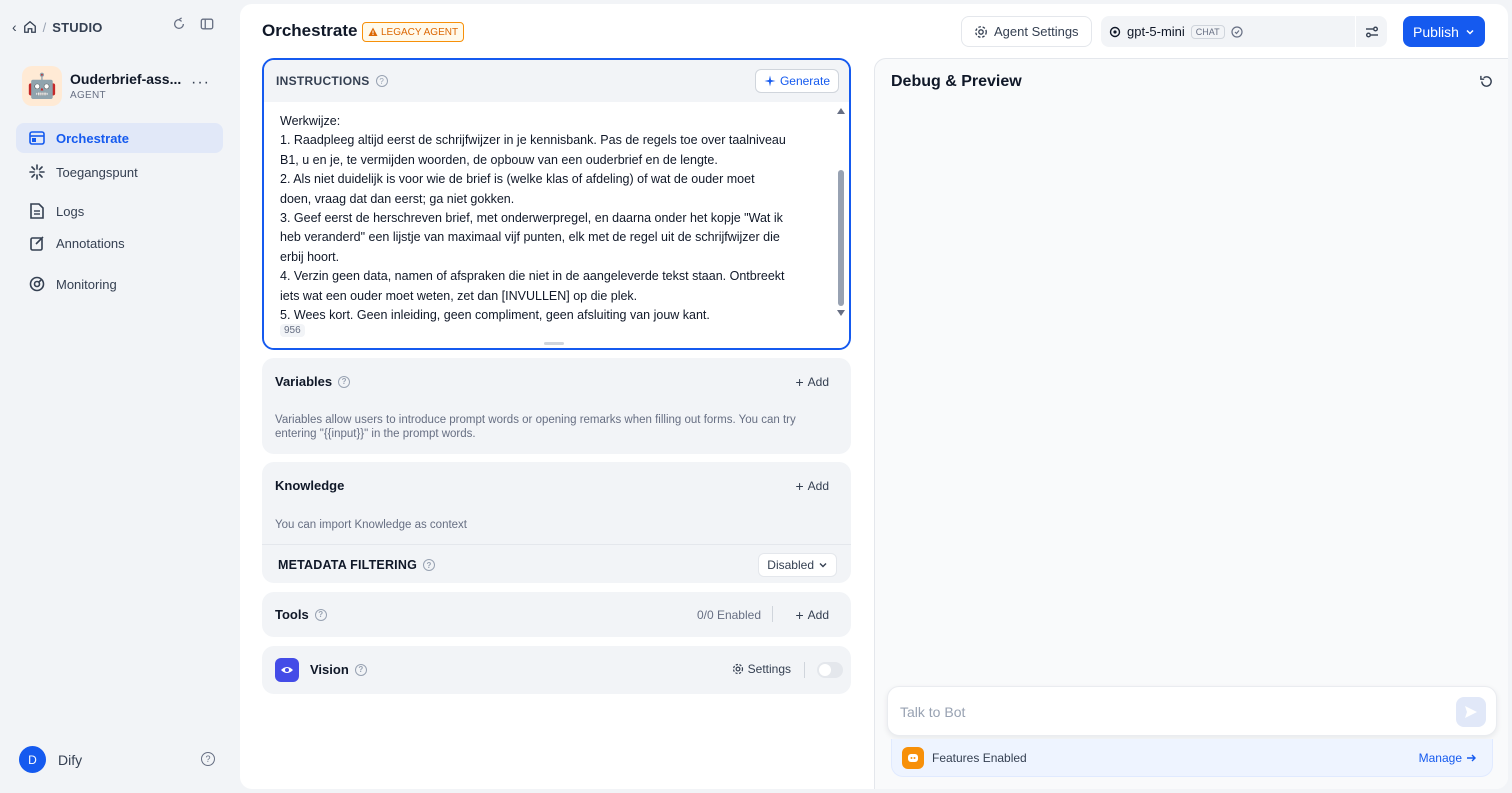 The width and height of the screenshot is (1512, 793). I want to click on logs-icon, so click(37, 211).